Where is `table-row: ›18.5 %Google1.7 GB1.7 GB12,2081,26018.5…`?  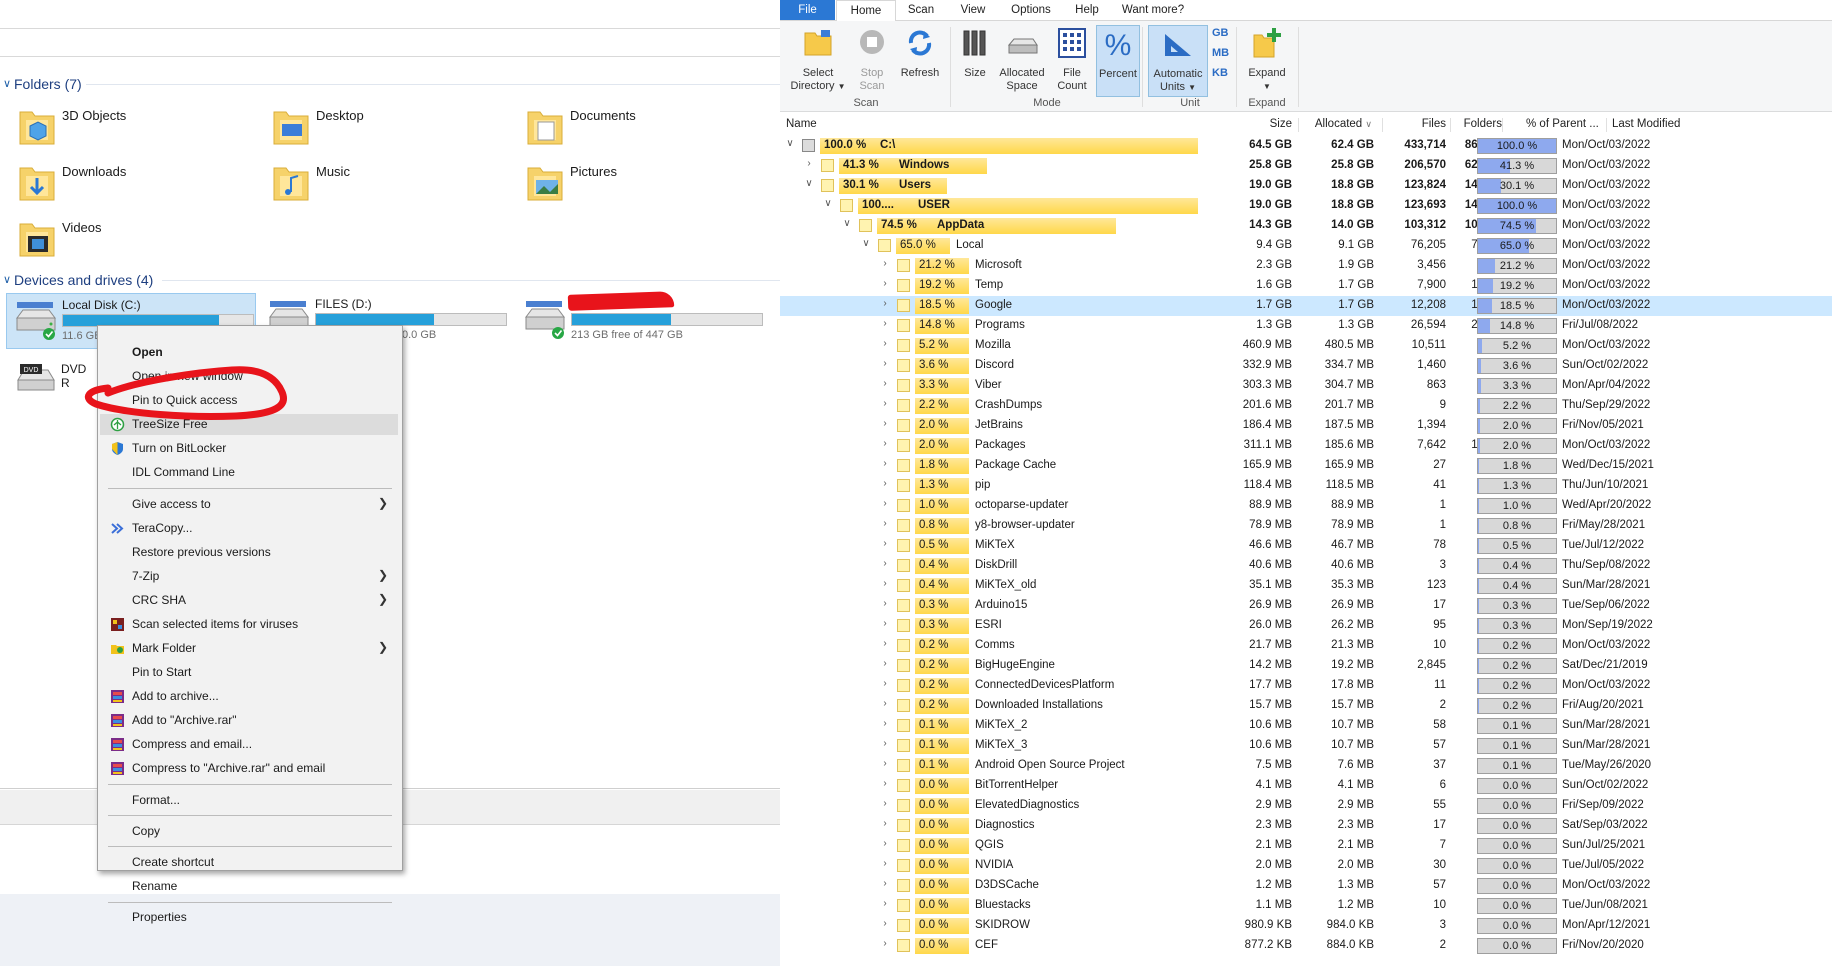 table-row: ›18.5 %Google1.7 GB1.7 GB12,2081,26018.5… is located at coordinates (1306, 306).